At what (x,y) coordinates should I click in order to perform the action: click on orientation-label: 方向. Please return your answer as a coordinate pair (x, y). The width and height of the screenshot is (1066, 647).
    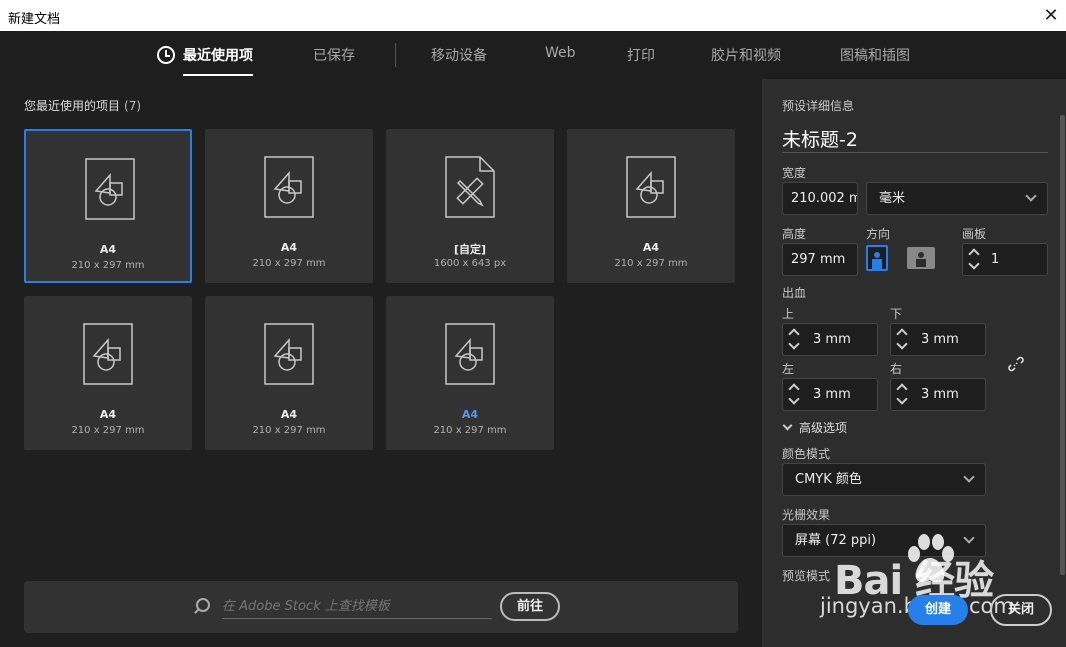
    Looking at the image, I should click on (878, 234).